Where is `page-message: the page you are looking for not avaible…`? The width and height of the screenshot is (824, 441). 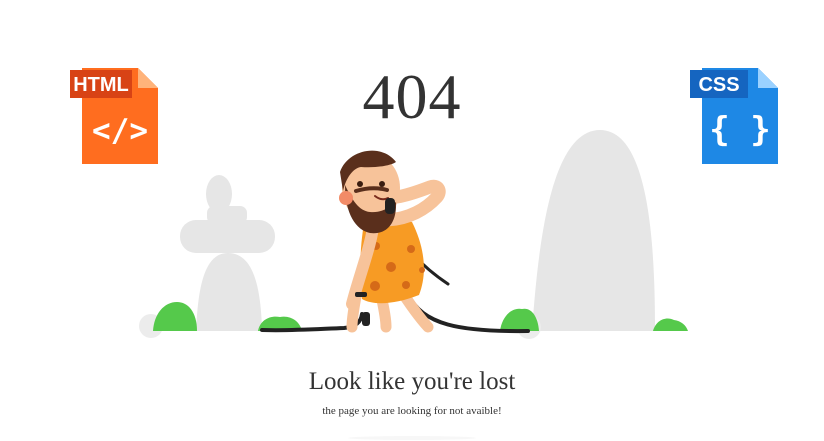 page-message: the page you are looking for not avaible… is located at coordinates (412, 411).